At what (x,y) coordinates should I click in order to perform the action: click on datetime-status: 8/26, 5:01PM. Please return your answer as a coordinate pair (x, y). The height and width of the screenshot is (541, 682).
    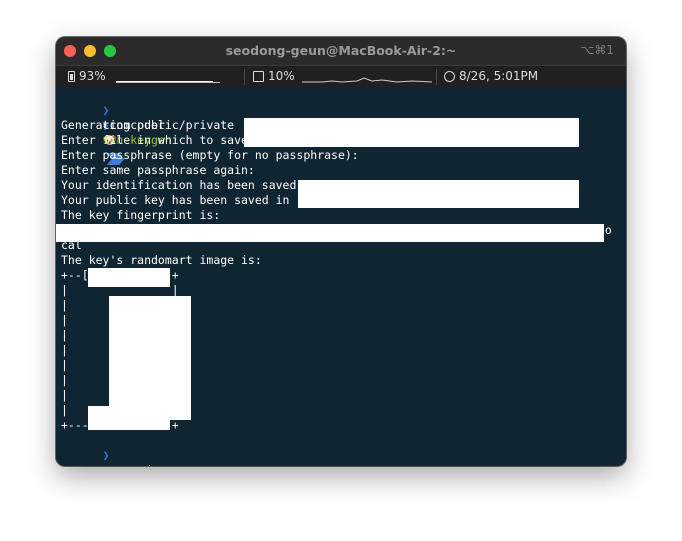
    Looking at the image, I should click on (491, 76).